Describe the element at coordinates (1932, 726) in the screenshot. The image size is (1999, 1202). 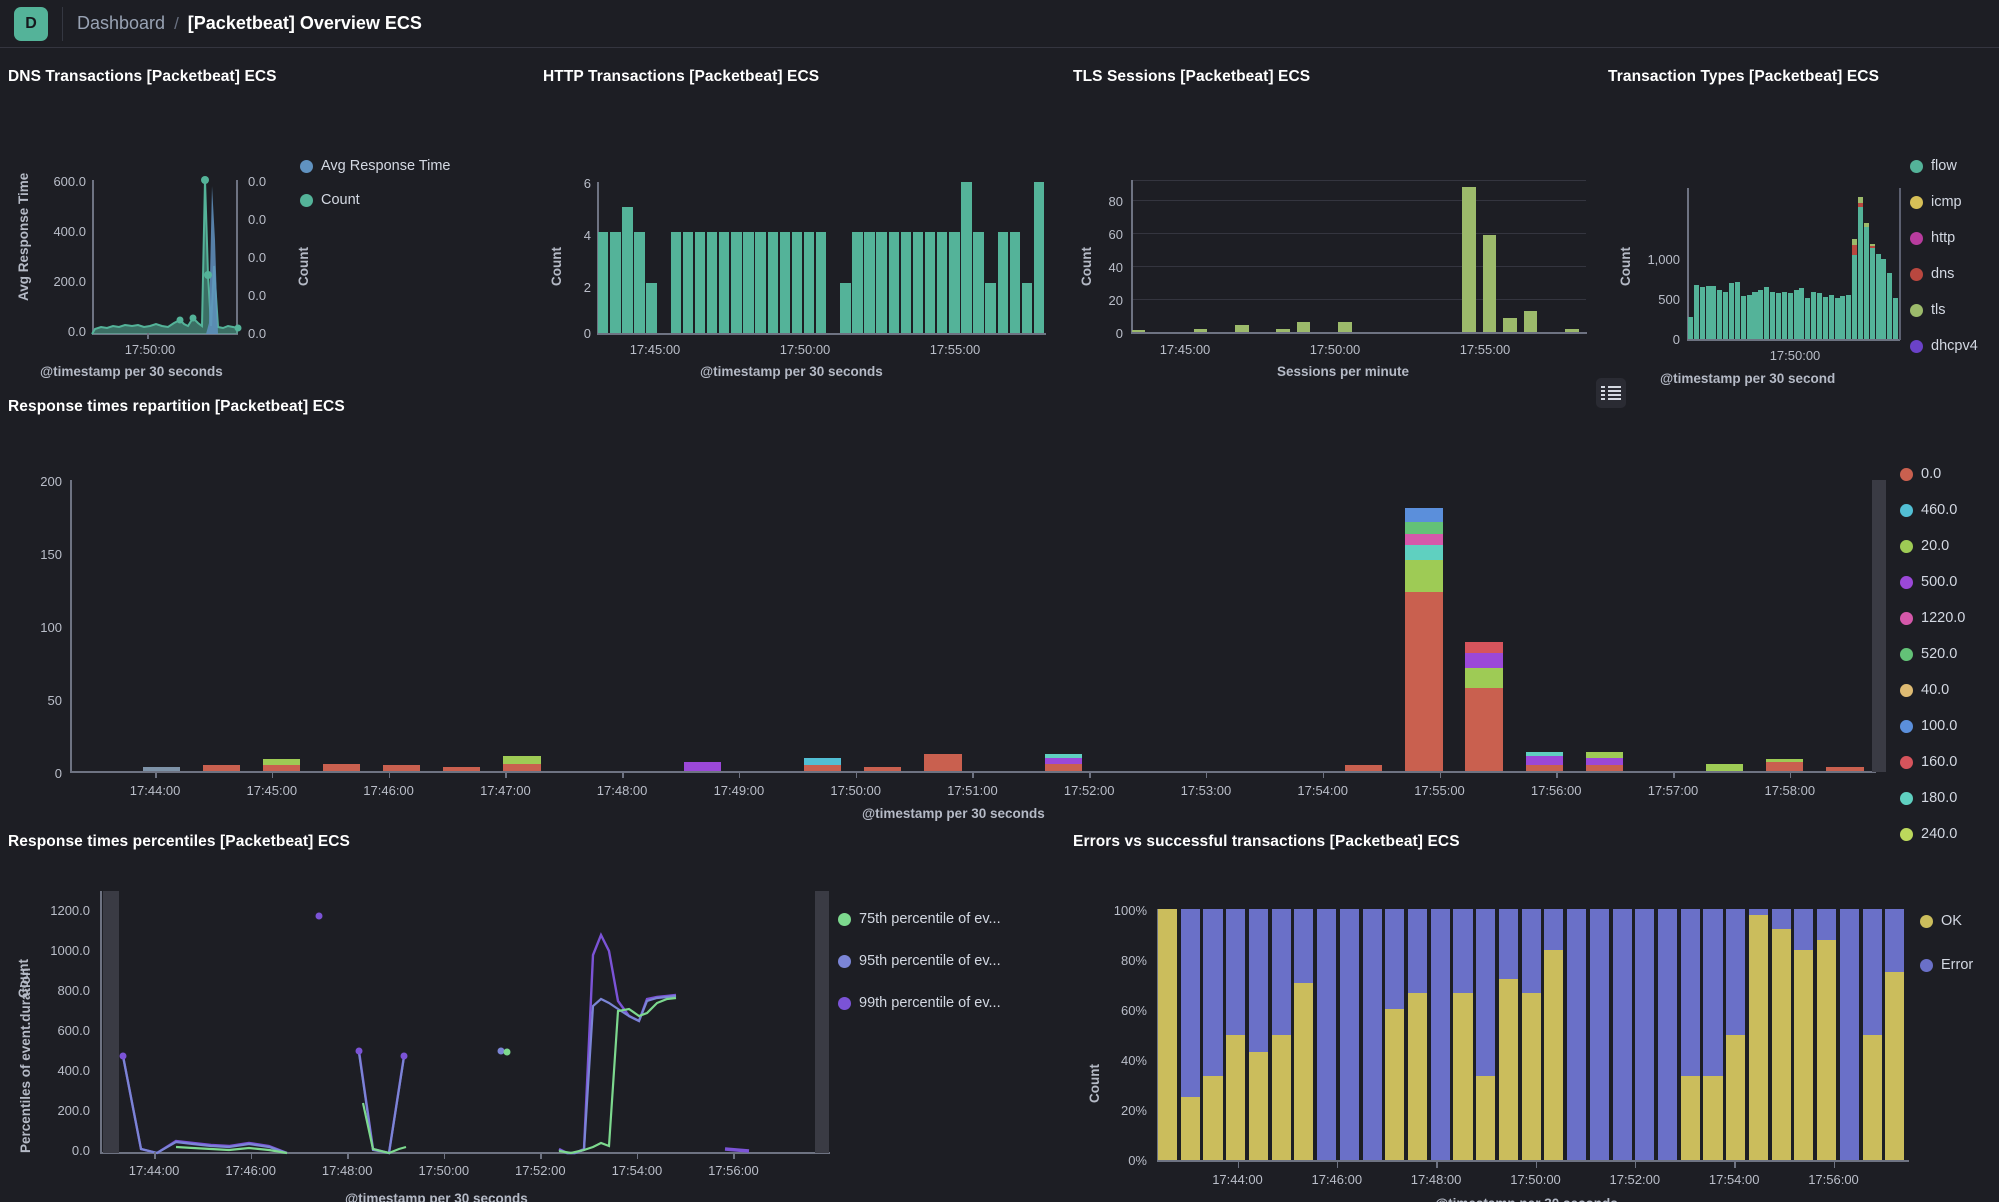
I see `legend-item-100-0: 100.0` at that location.